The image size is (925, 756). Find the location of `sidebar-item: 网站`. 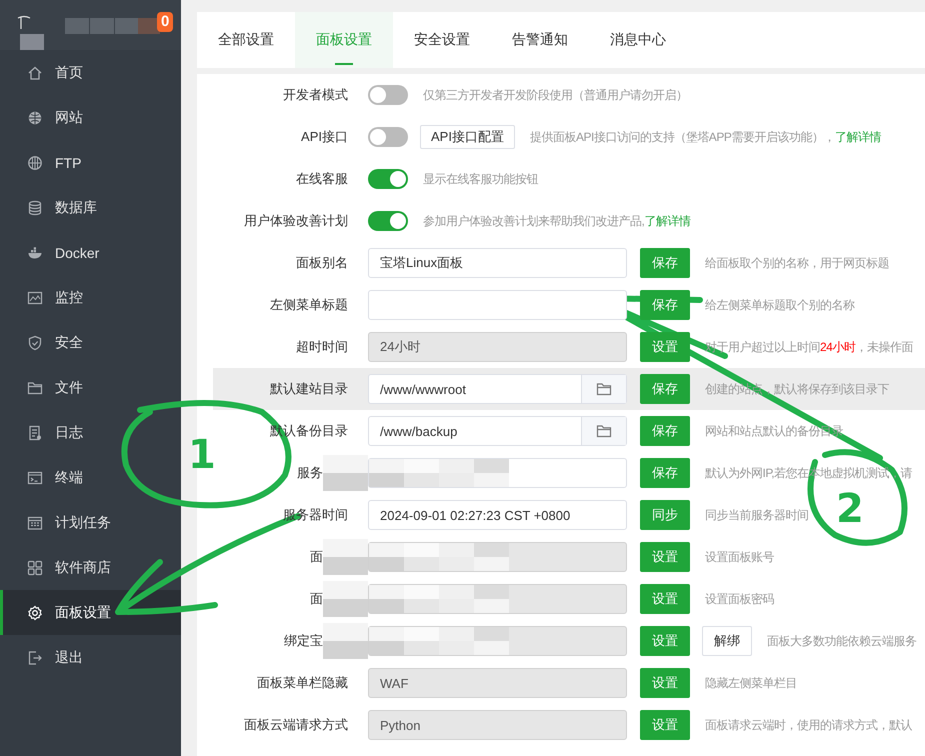

sidebar-item: 网站 is located at coordinates (90, 117).